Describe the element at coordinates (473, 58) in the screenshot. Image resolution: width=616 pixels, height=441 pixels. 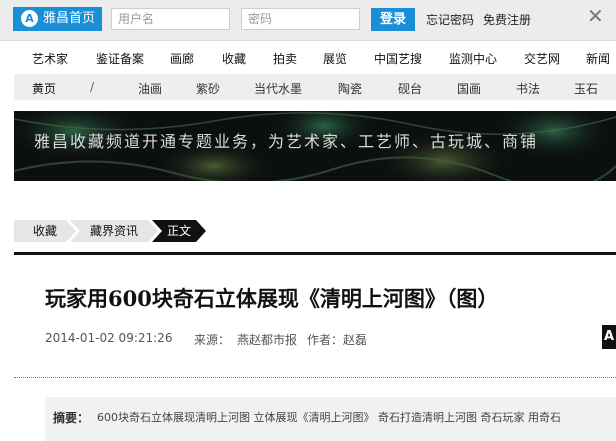
I see `nav-item-monitoring: 监测中心` at that location.